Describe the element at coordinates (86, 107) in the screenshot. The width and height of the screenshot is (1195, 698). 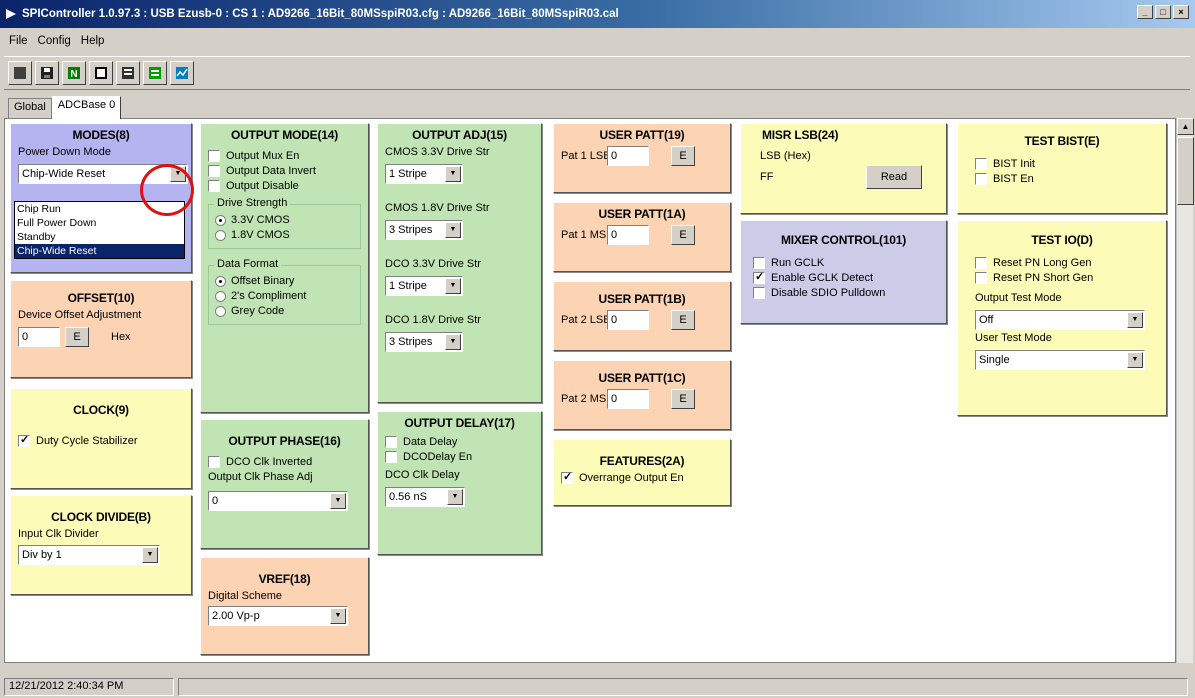
I see `tab-adcbase-0: ADCBase 0` at that location.